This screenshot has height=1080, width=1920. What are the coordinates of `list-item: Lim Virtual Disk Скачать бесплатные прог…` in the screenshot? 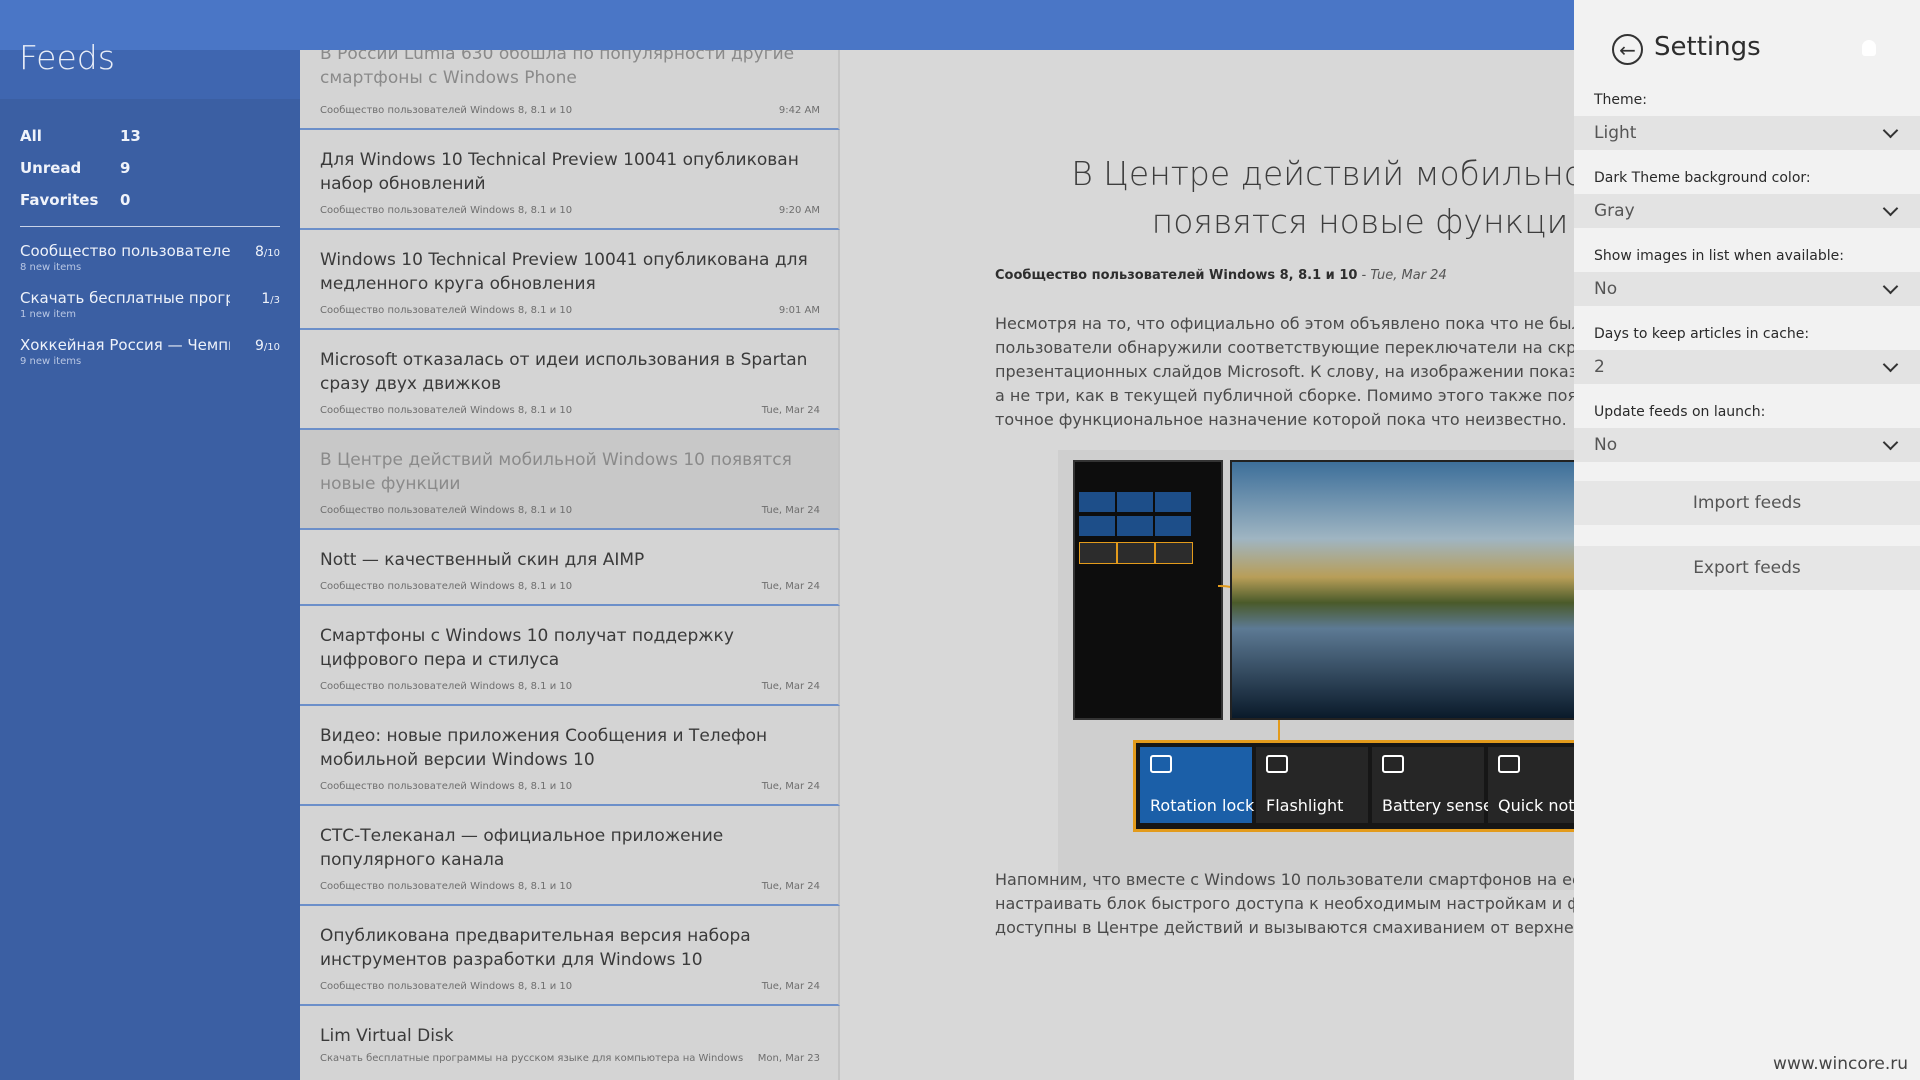 It's located at (570, 1043).